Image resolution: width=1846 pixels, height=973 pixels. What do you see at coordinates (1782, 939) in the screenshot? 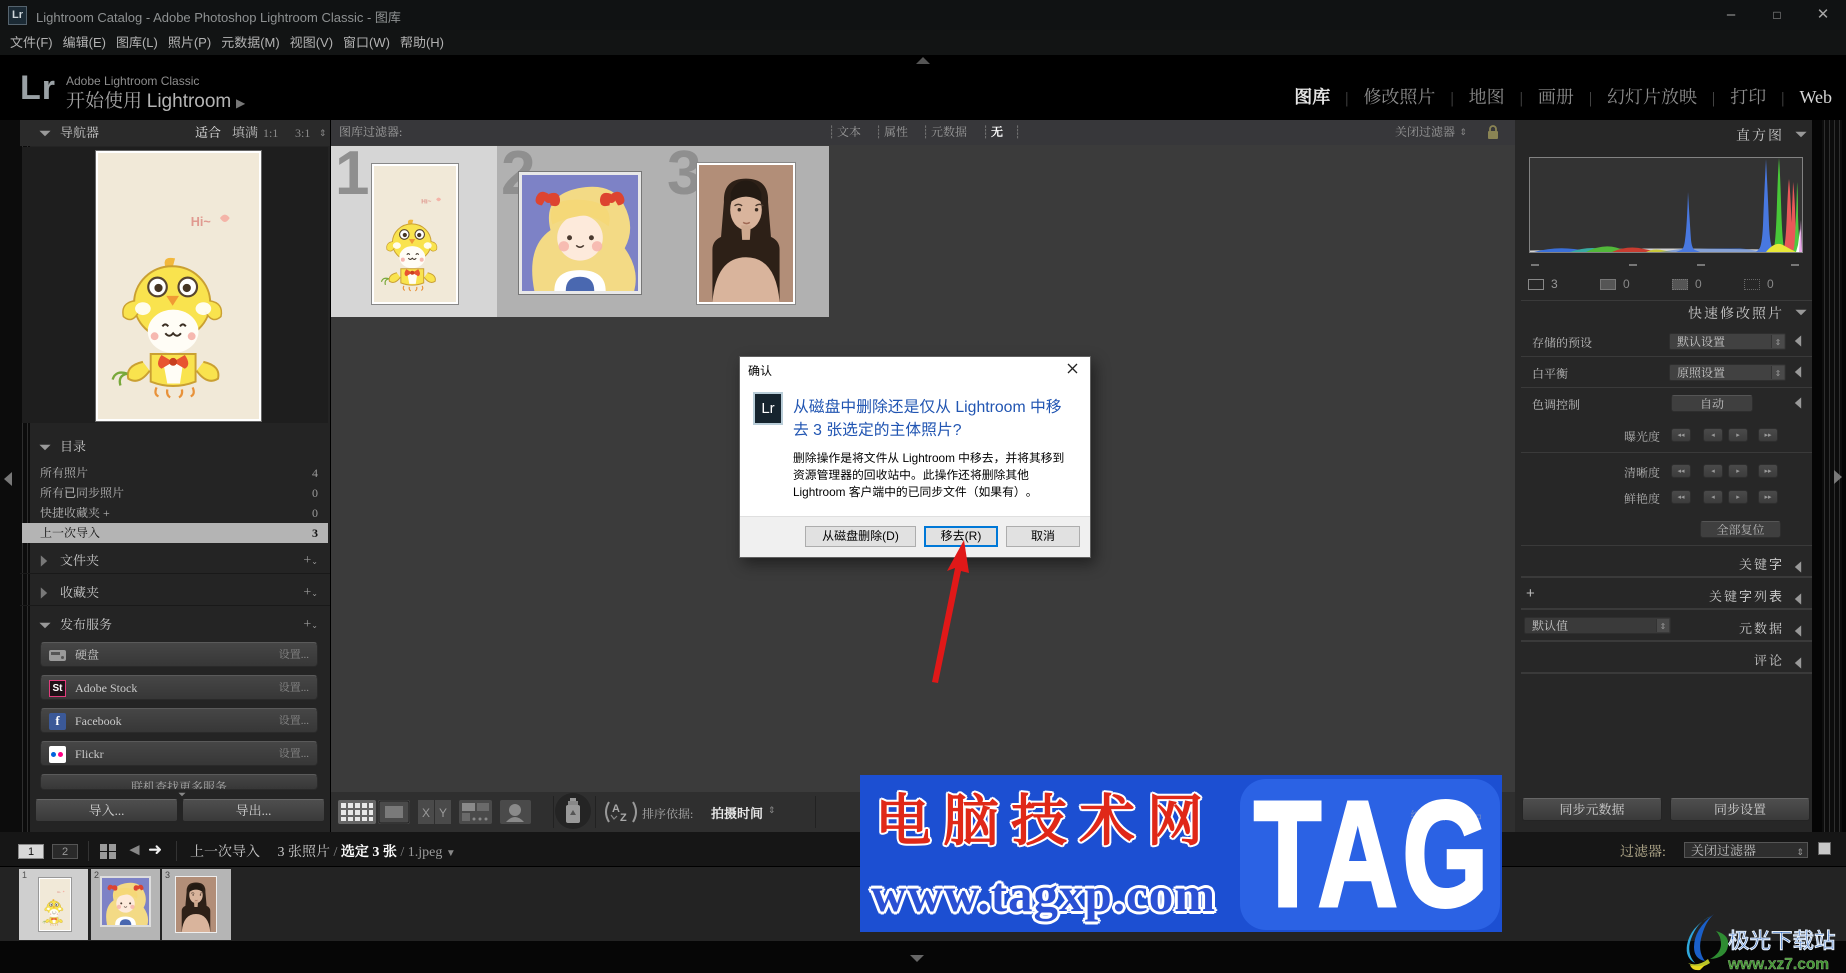
I see `svg-text: 极光下载站` at bounding box center [1782, 939].